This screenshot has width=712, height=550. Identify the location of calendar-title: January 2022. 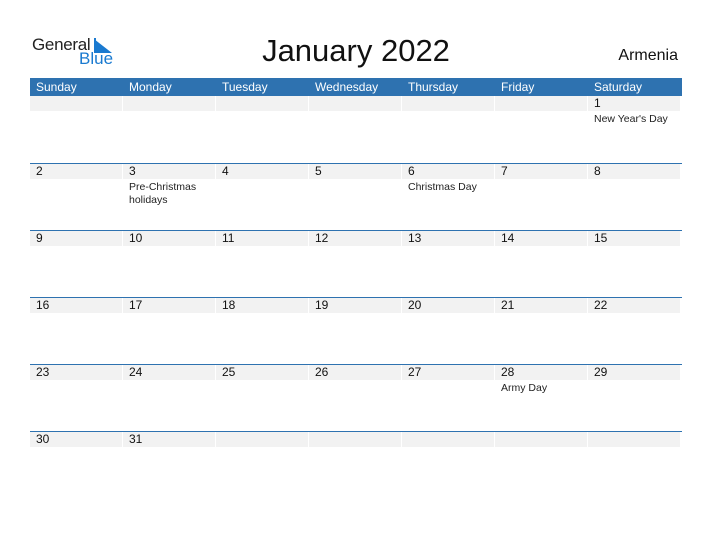
(356, 50).